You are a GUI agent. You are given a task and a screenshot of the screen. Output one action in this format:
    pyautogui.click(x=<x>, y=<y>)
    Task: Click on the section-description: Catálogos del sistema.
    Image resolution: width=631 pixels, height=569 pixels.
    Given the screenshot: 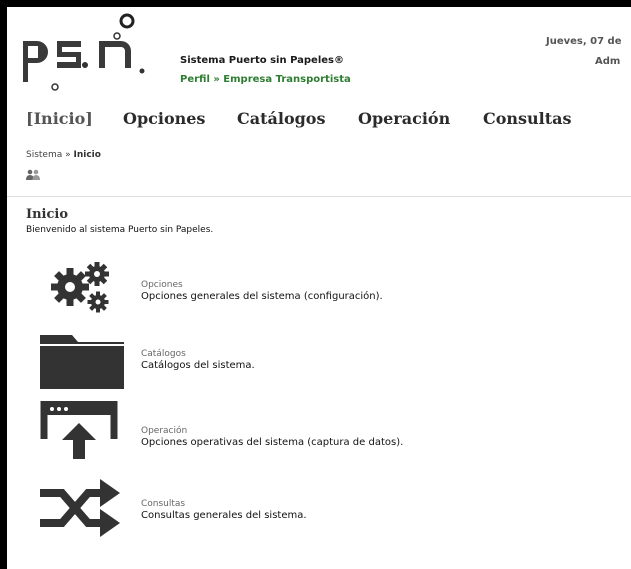 What is the action you would take?
    pyautogui.click(x=198, y=365)
    